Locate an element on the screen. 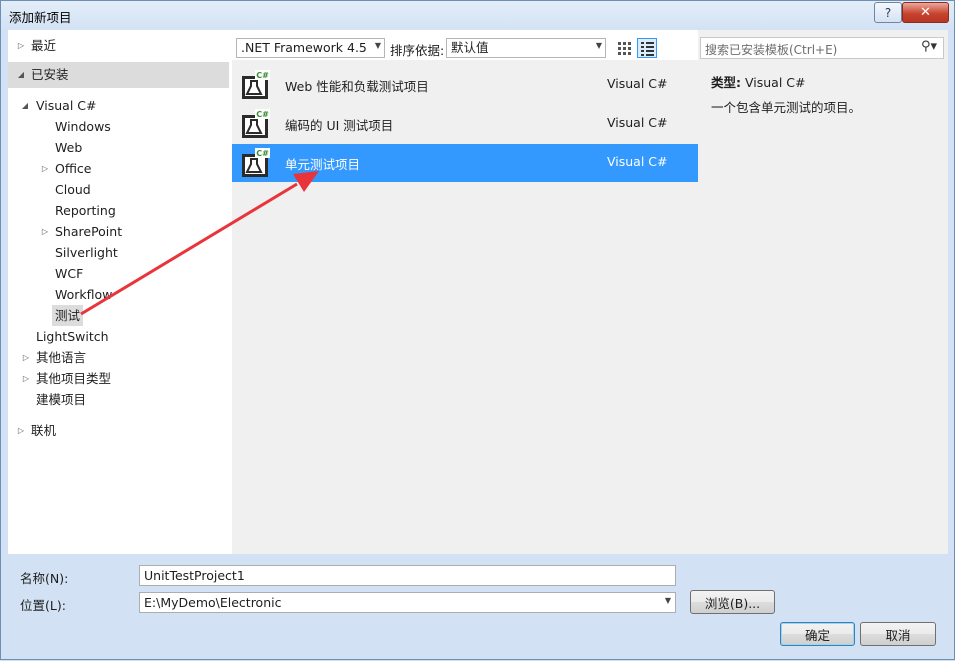 The width and height of the screenshot is (955, 661). cancel-button: 取消 is located at coordinates (898, 634).